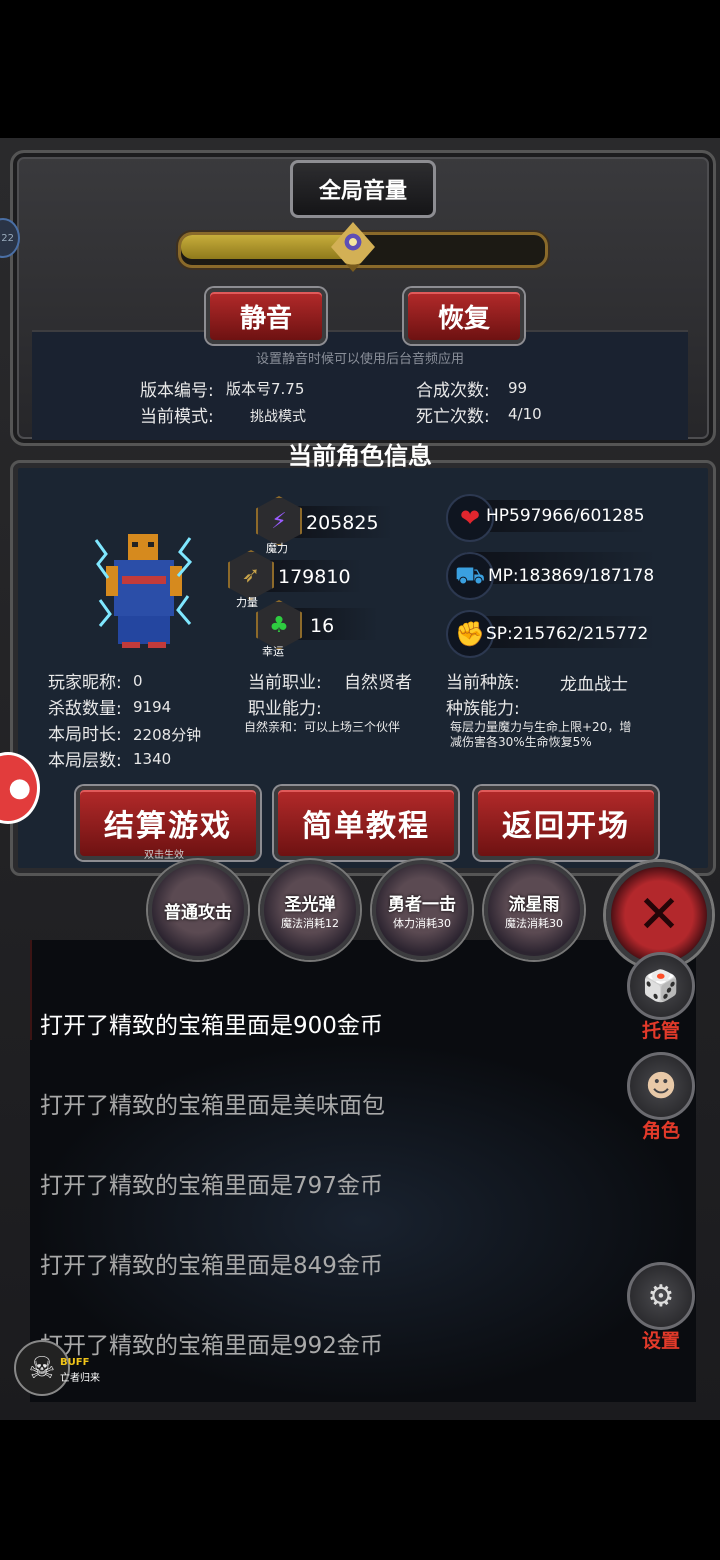  Describe the element at coordinates (521, 742) in the screenshot. I see `race-ability-desc-line2: 减伤害各30%生命恢复5%` at that location.